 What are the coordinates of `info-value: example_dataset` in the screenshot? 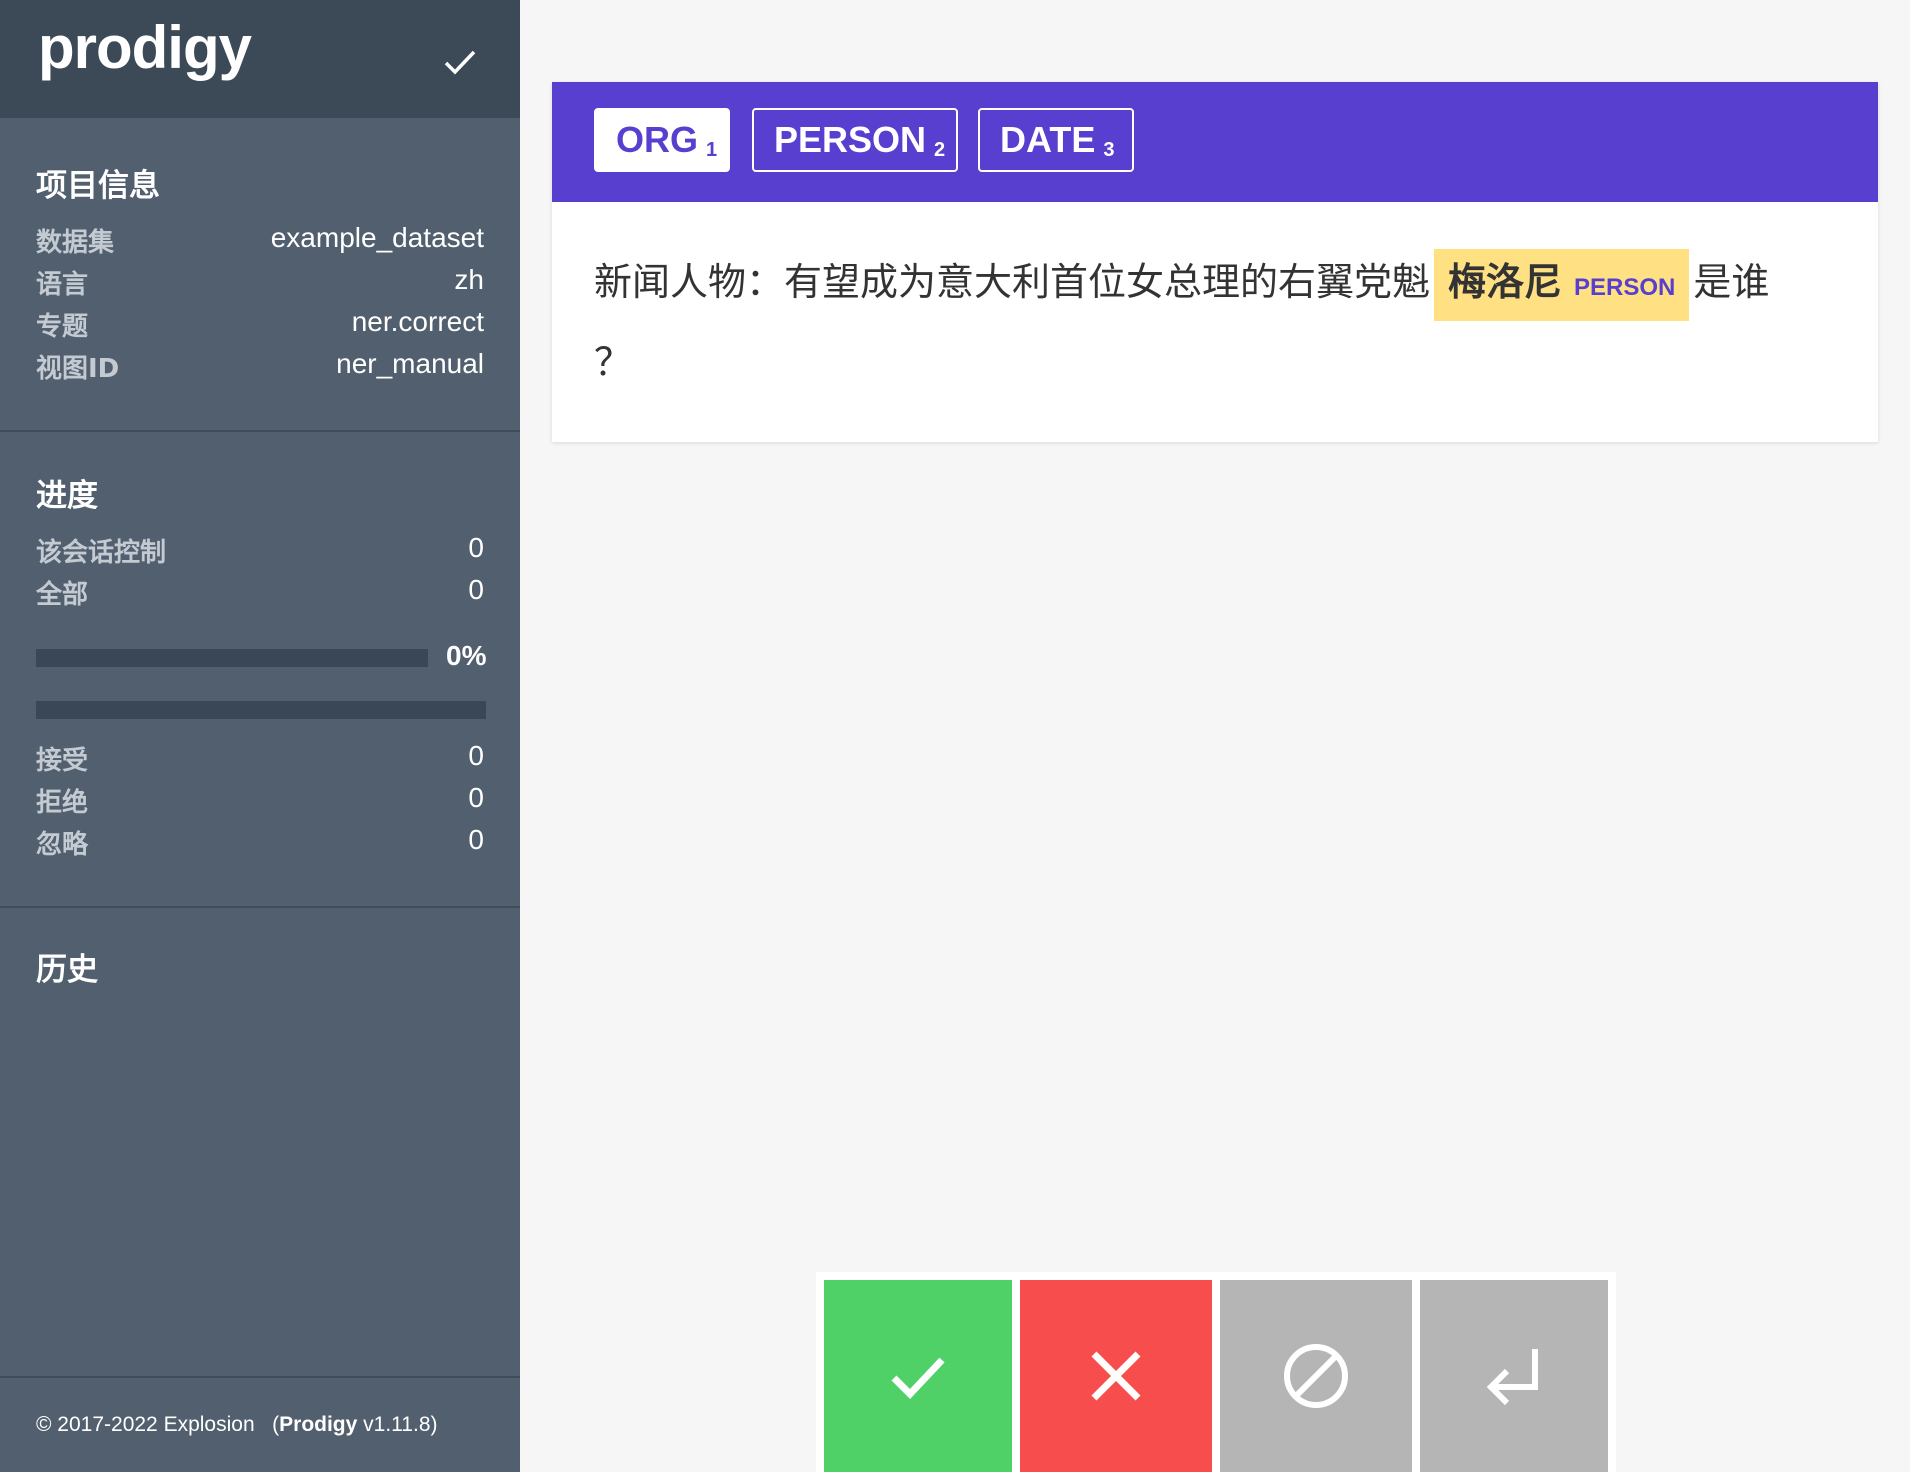 It's located at (377, 237).